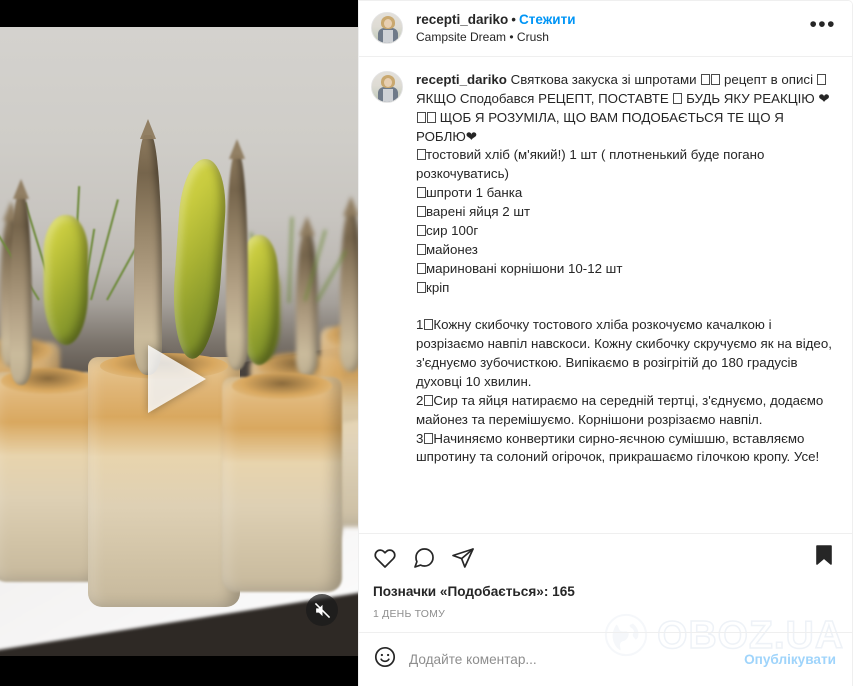  Describe the element at coordinates (177, 379) in the screenshot. I see `play-triangle-icon` at that location.